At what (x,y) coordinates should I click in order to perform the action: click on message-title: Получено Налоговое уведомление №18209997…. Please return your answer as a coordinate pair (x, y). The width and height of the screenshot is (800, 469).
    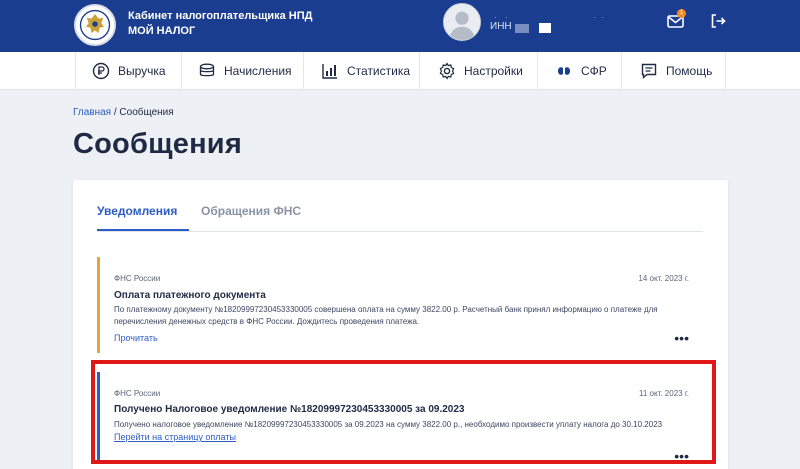
    Looking at the image, I should click on (289, 409).